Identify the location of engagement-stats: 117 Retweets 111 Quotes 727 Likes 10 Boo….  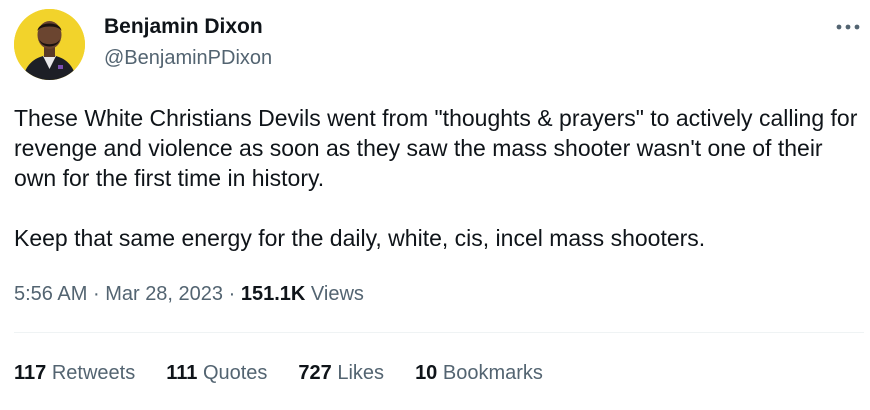
(278, 373).